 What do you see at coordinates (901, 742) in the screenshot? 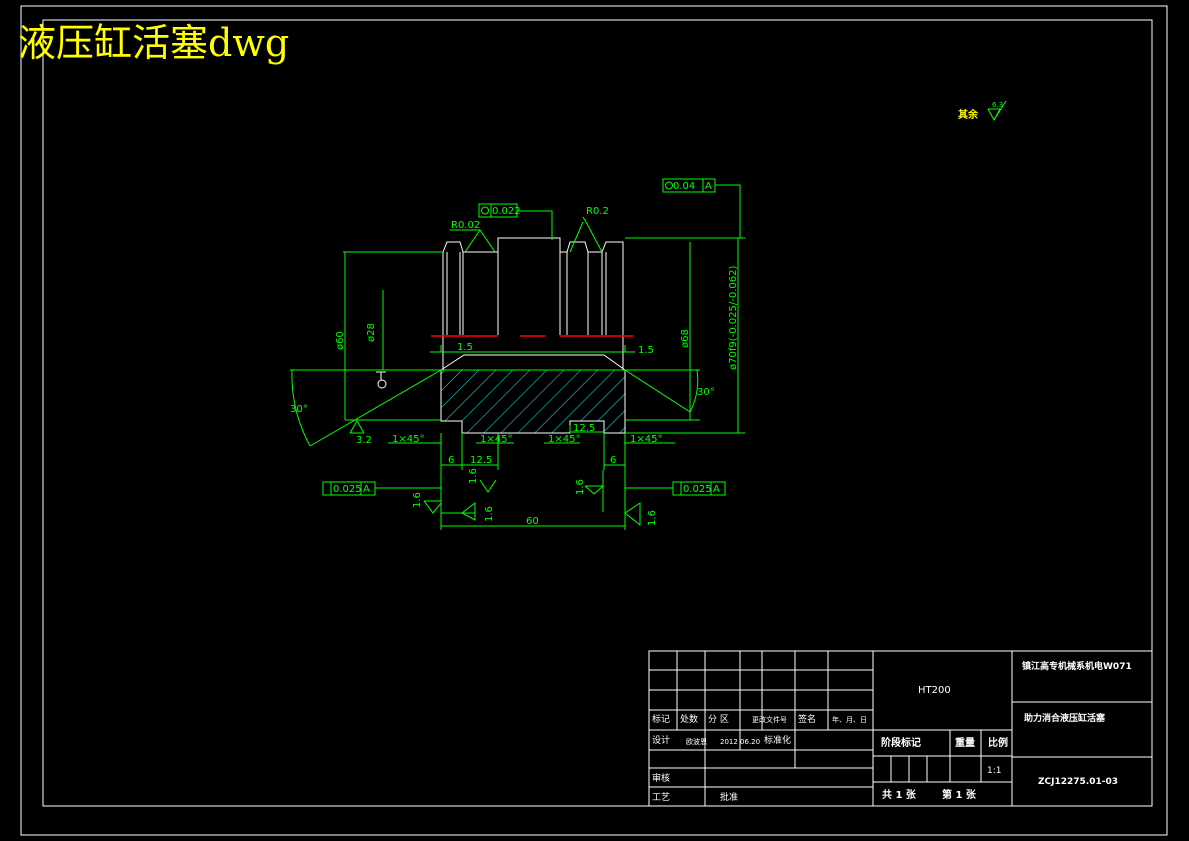
I see `svg-text: 阶段标记` at bounding box center [901, 742].